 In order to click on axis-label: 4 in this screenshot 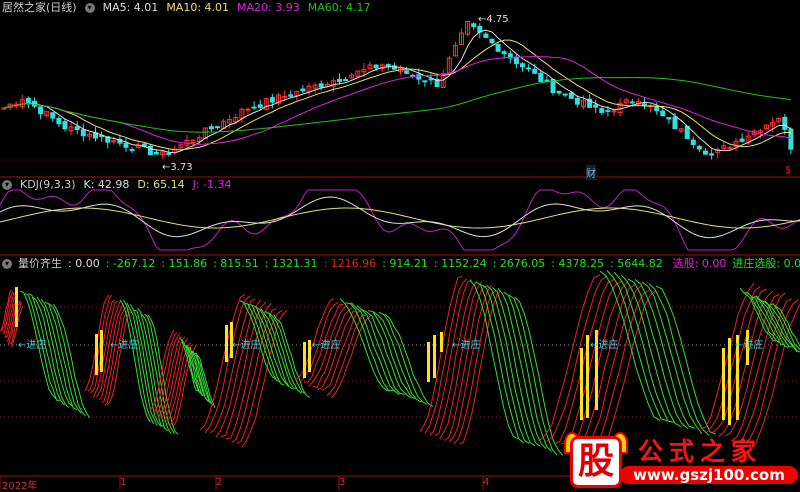, I will do `click(486, 482)`.